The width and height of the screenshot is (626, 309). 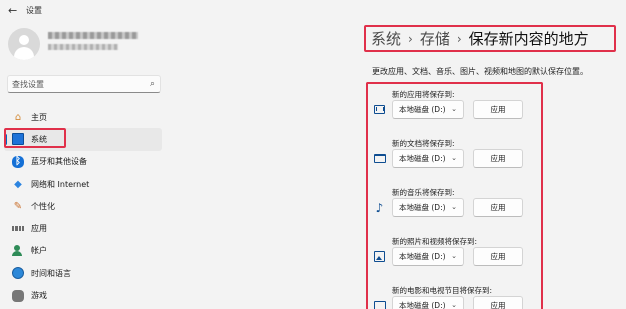 What do you see at coordinates (379, 158) in the screenshot?
I see `folder-icon` at bounding box center [379, 158].